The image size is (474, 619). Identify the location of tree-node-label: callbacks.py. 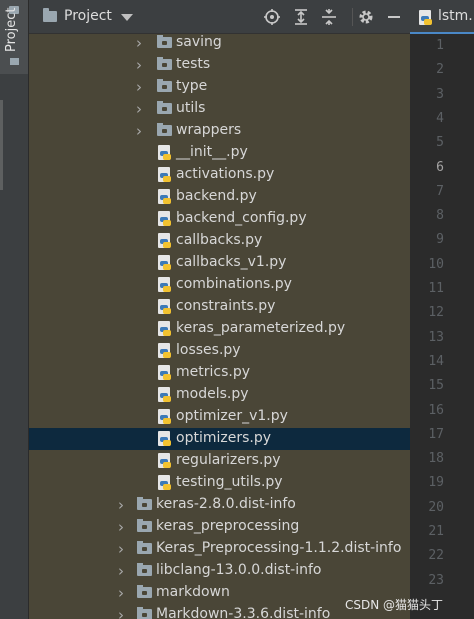
(219, 240).